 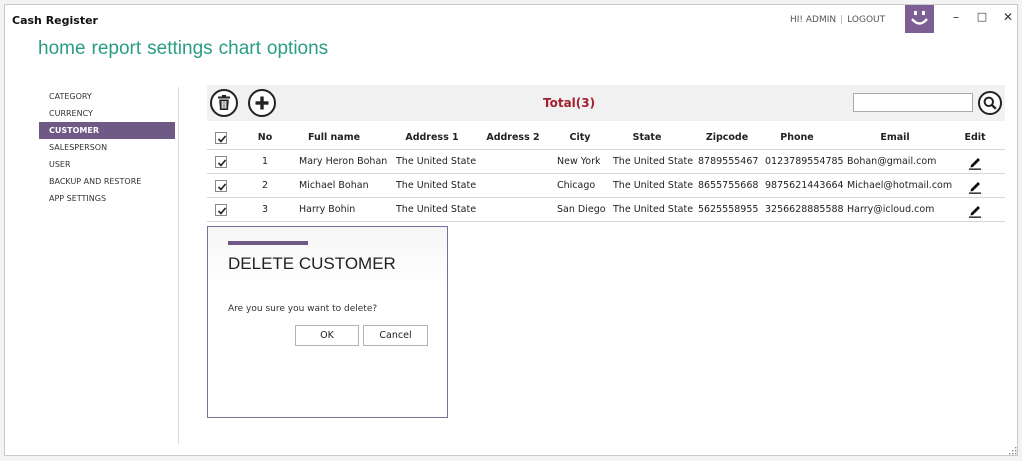 What do you see at coordinates (334, 185) in the screenshot?
I see `cell-full-name: Michael Bohan` at bounding box center [334, 185].